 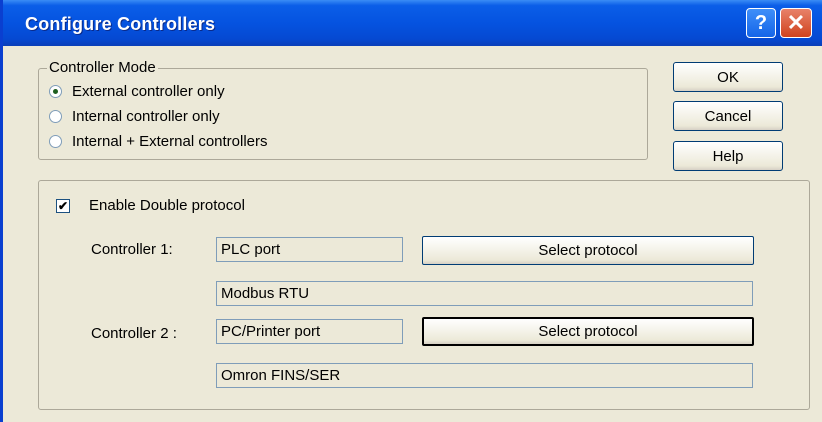 I want to click on controller1-protocol-field: Modbus RTU, so click(x=484, y=293).